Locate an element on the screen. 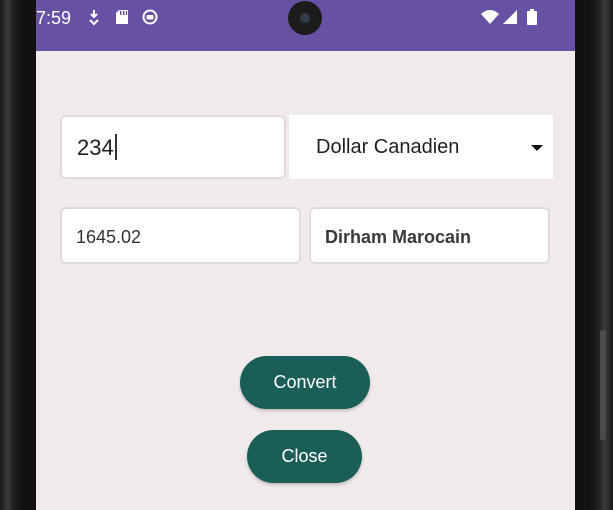 This screenshot has width=613, height=510. source-currency-dropdown: Dollar Canadien is located at coordinates (421, 147).